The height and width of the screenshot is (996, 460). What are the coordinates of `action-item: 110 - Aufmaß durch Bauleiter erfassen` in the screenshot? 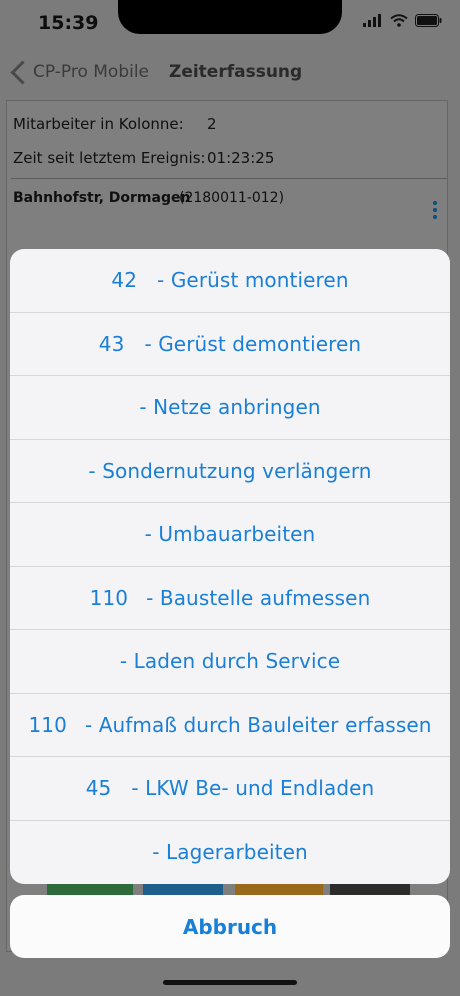 It's located at (230, 725).